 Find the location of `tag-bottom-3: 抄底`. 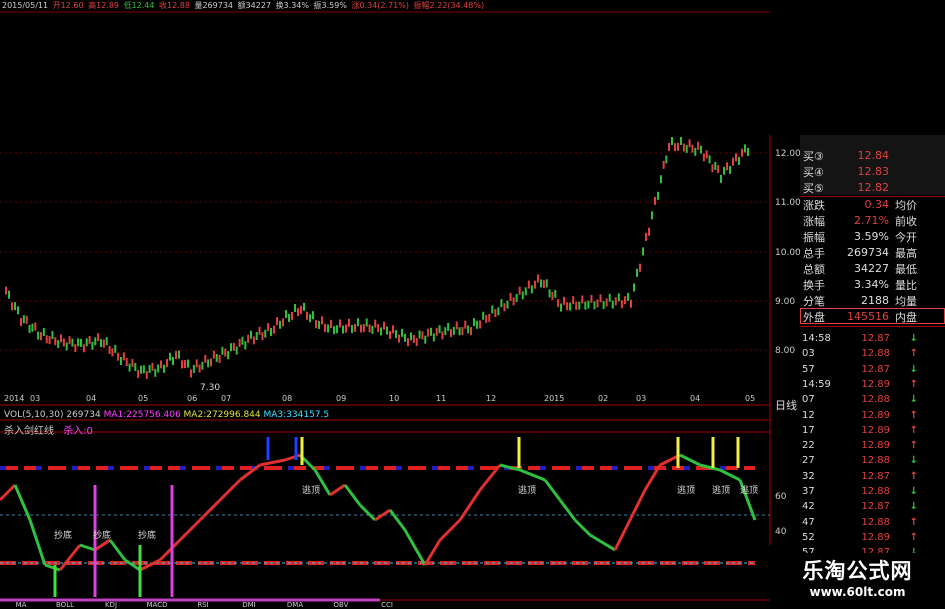

tag-bottom-3: 抄底 is located at coordinates (147, 536).